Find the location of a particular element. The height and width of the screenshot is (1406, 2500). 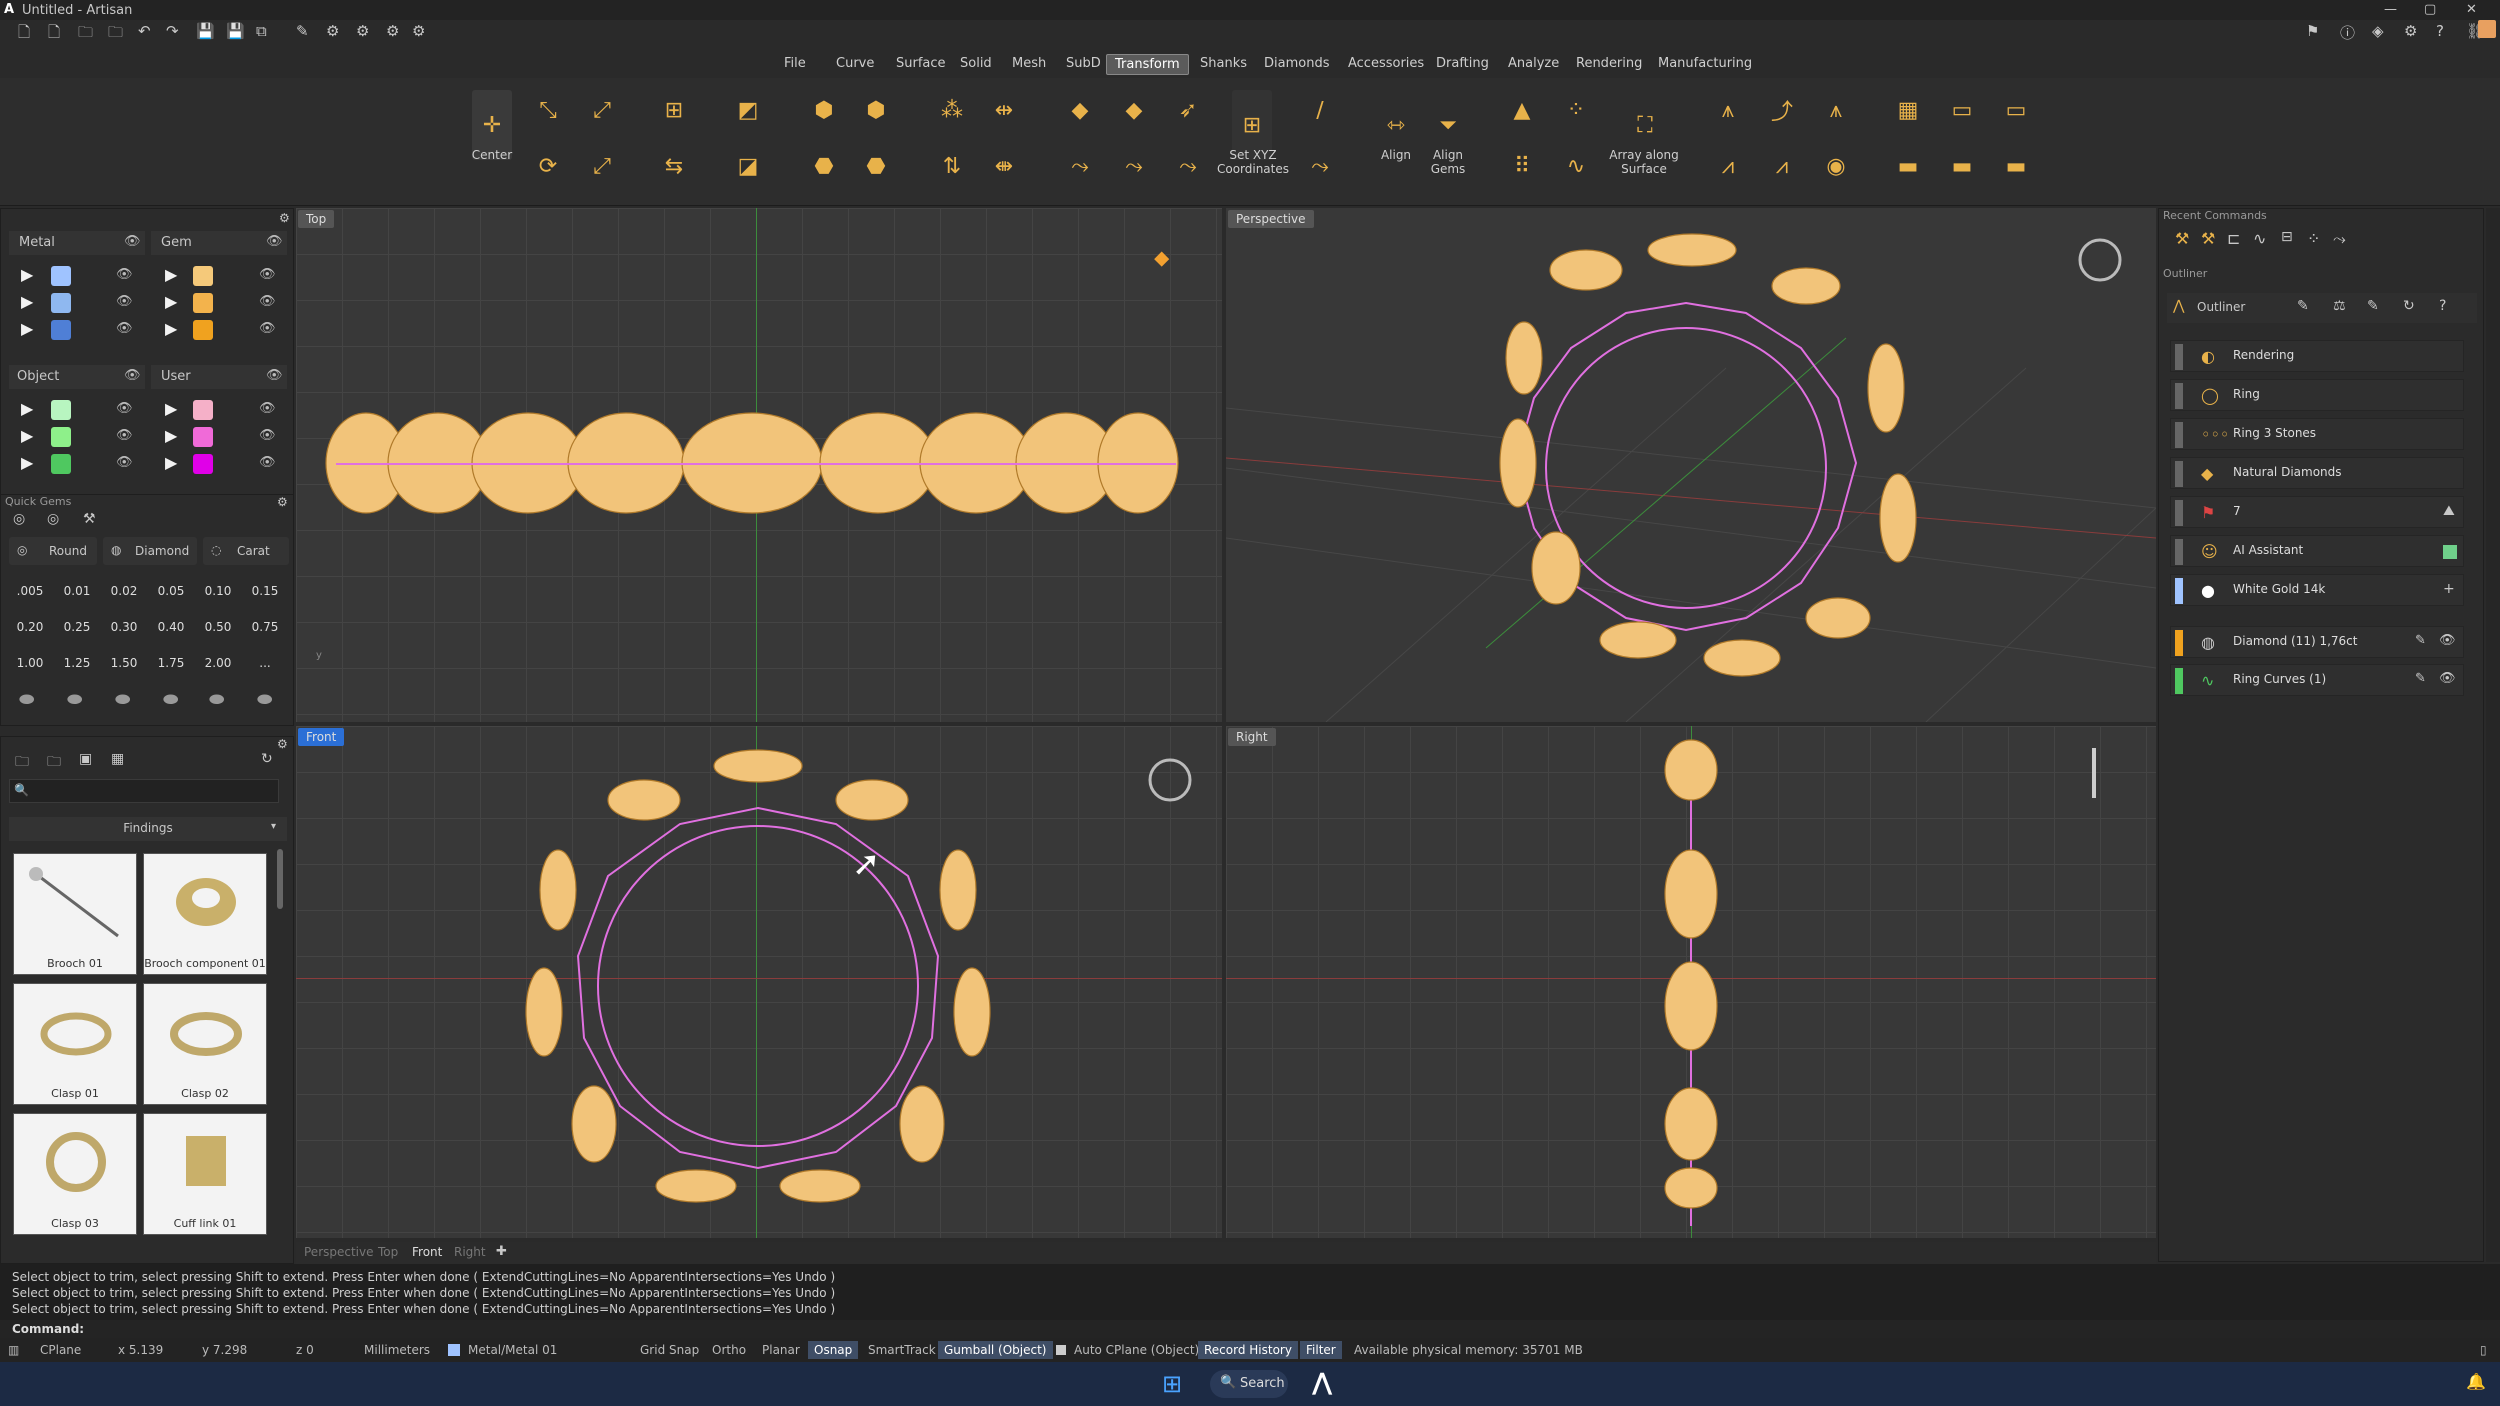

taskbar-search: 🔍 Search is located at coordinates (1249, 1384).